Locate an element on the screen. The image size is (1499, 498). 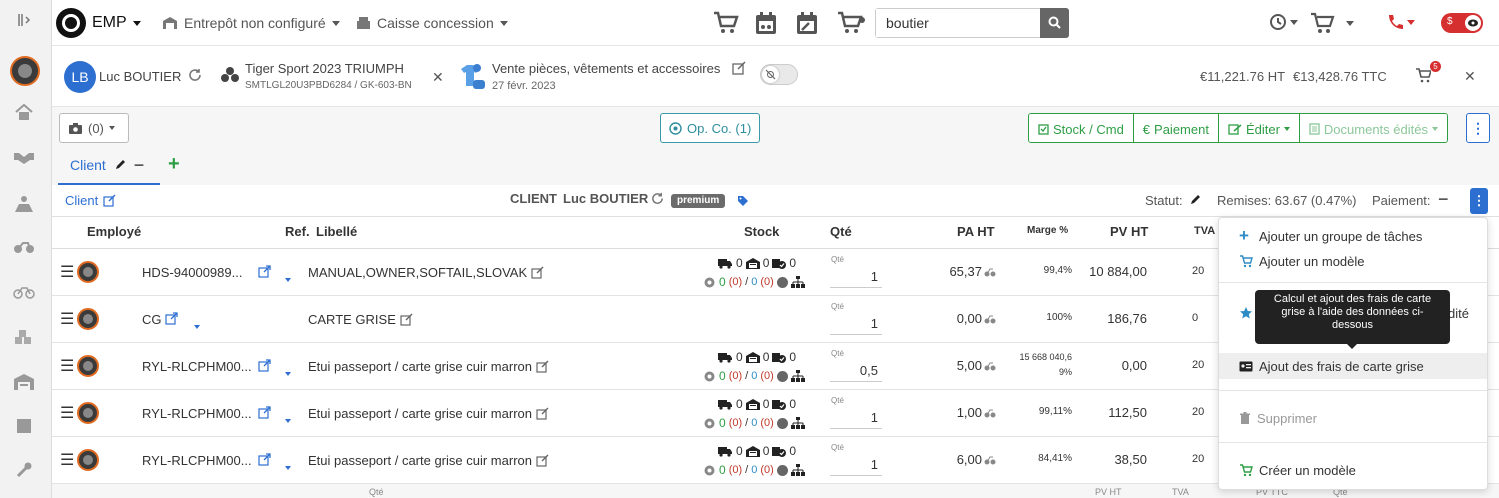
menu-delete: Supprimer is located at coordinates (1353, 418).